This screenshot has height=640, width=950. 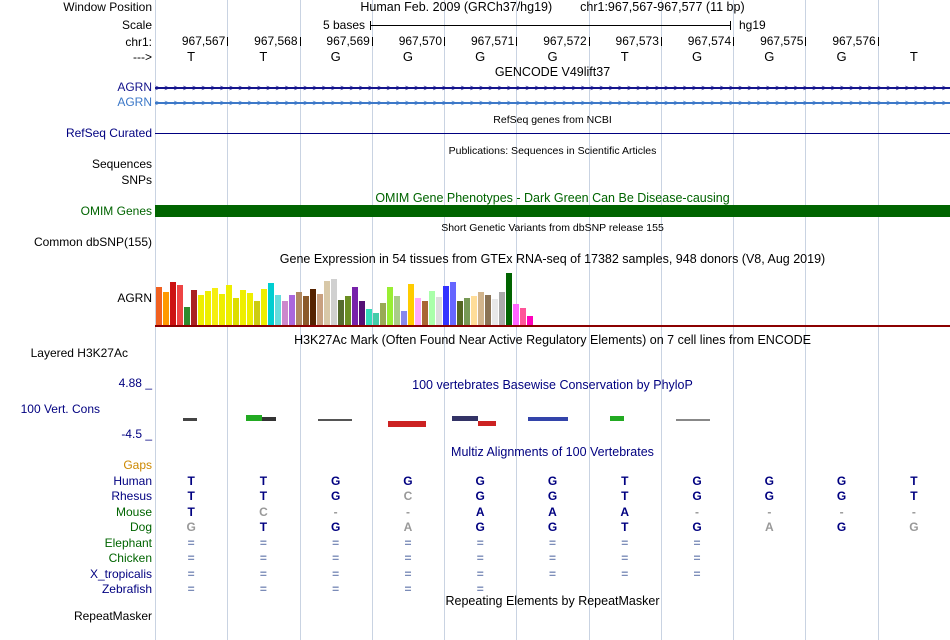 I want to click on coordinate-label: 967,572, so click(x=565, y=41).